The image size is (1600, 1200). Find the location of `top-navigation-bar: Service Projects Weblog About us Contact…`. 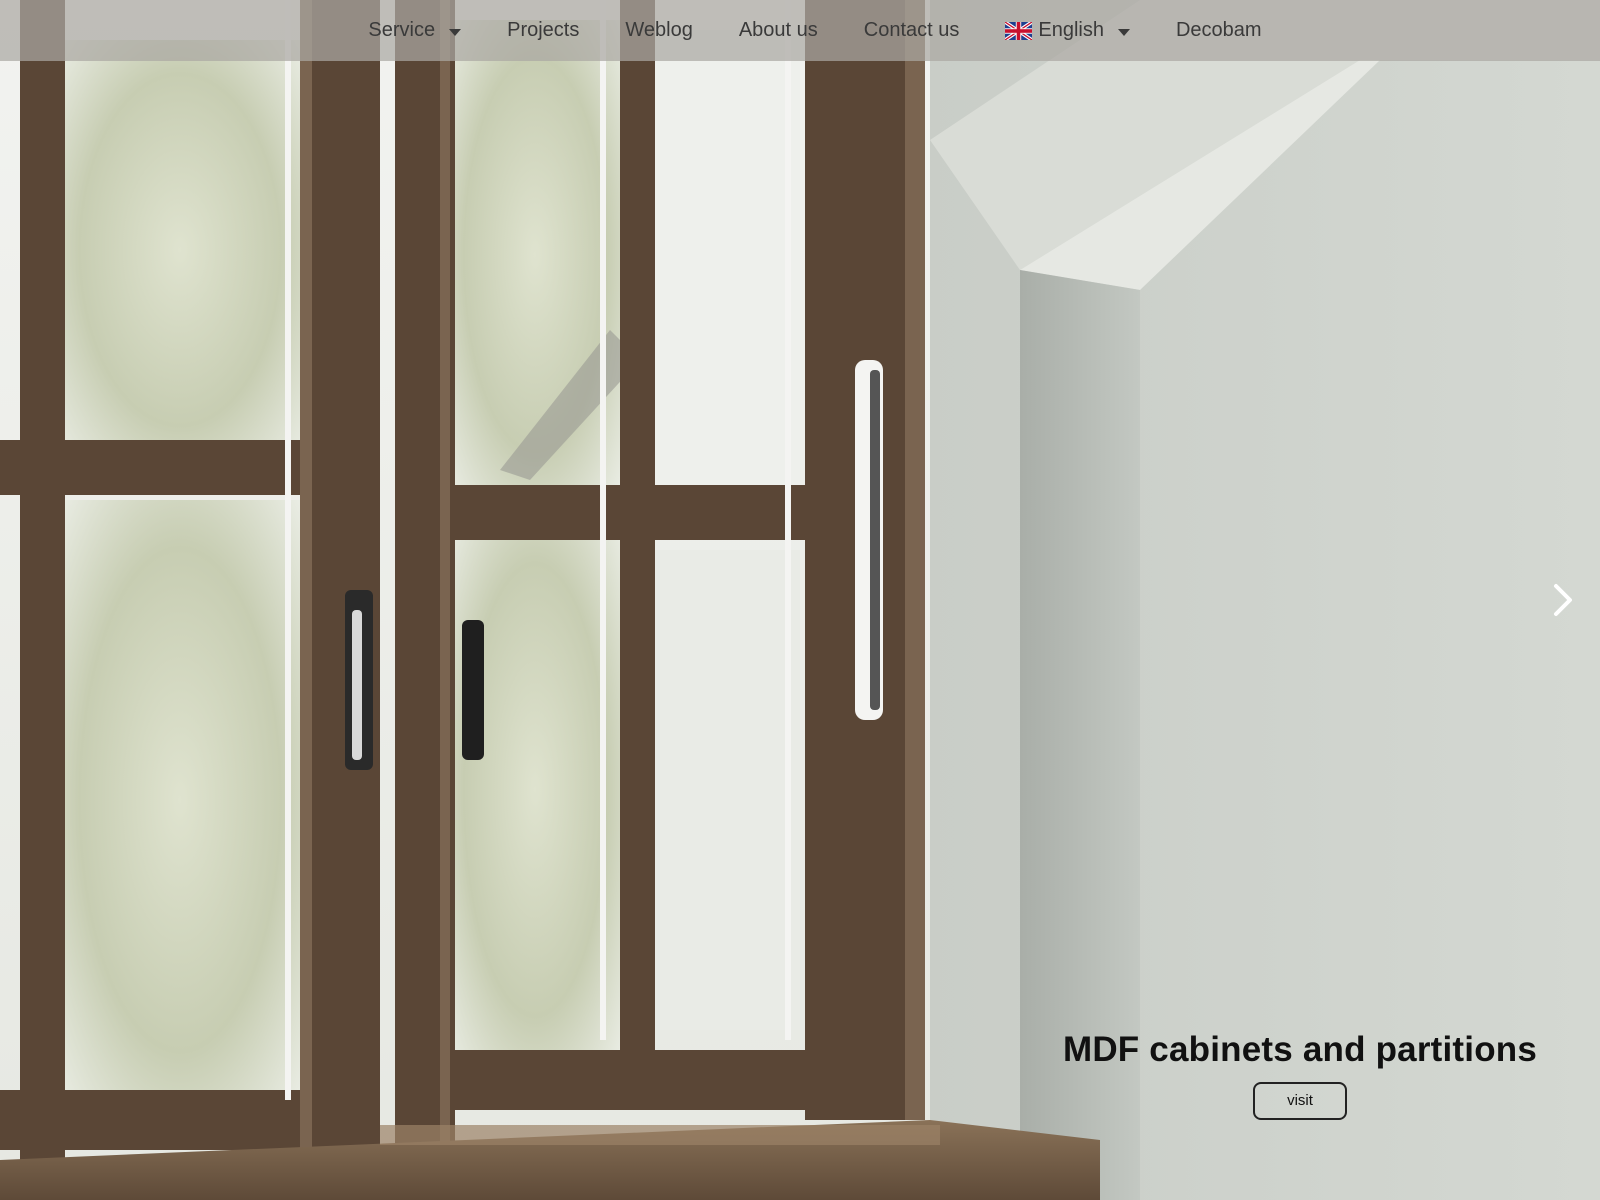

top-navigation-bar: Service Projects Weblog About us Contact… is located at coordinates (800, 30).